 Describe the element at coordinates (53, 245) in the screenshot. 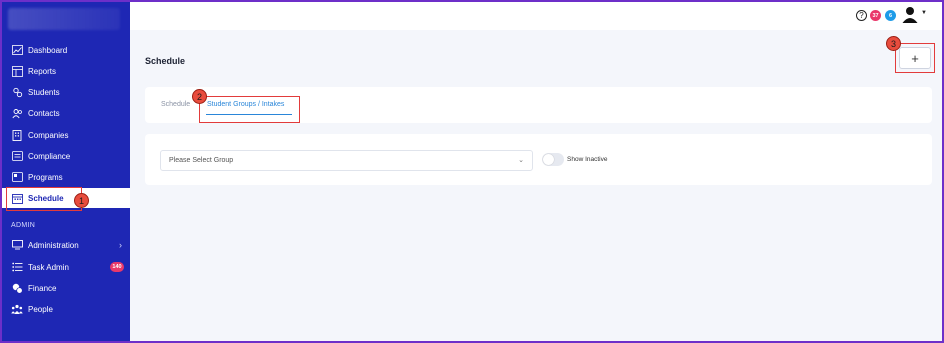

I see `sidebar-item-label: Administration` at that location.